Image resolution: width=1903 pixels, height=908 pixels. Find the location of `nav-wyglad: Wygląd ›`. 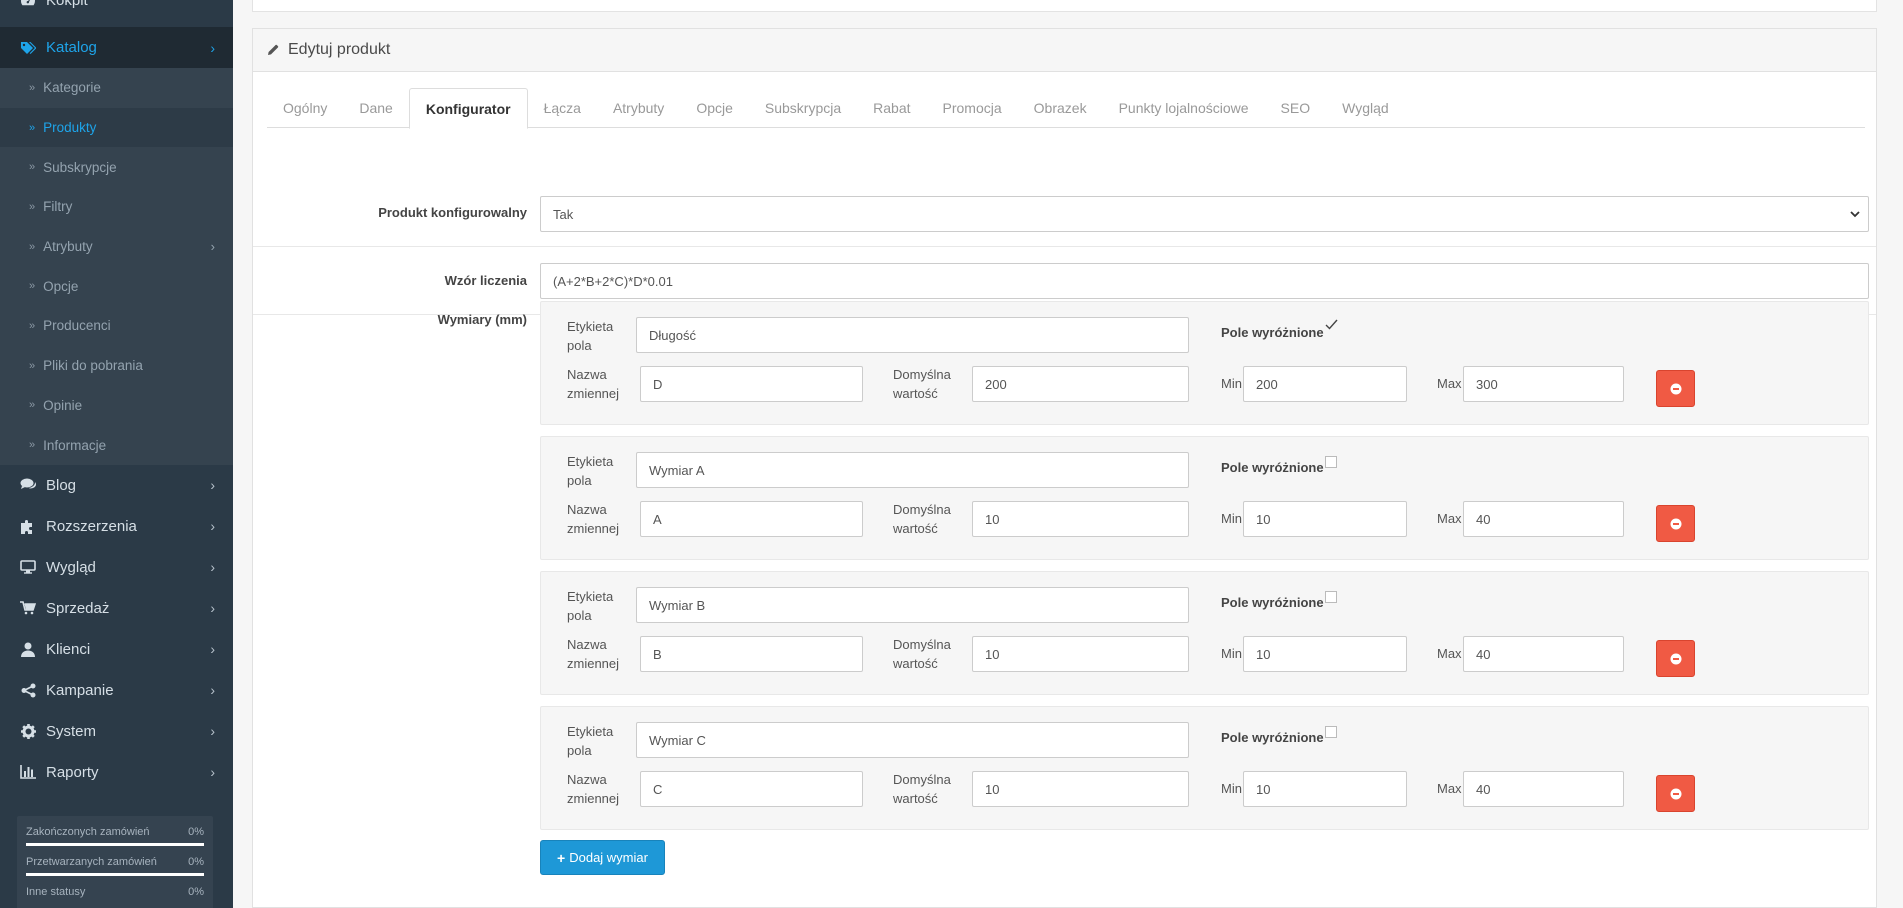

nav-wyglad: Wygląd › is located at coordinates (116, 567).